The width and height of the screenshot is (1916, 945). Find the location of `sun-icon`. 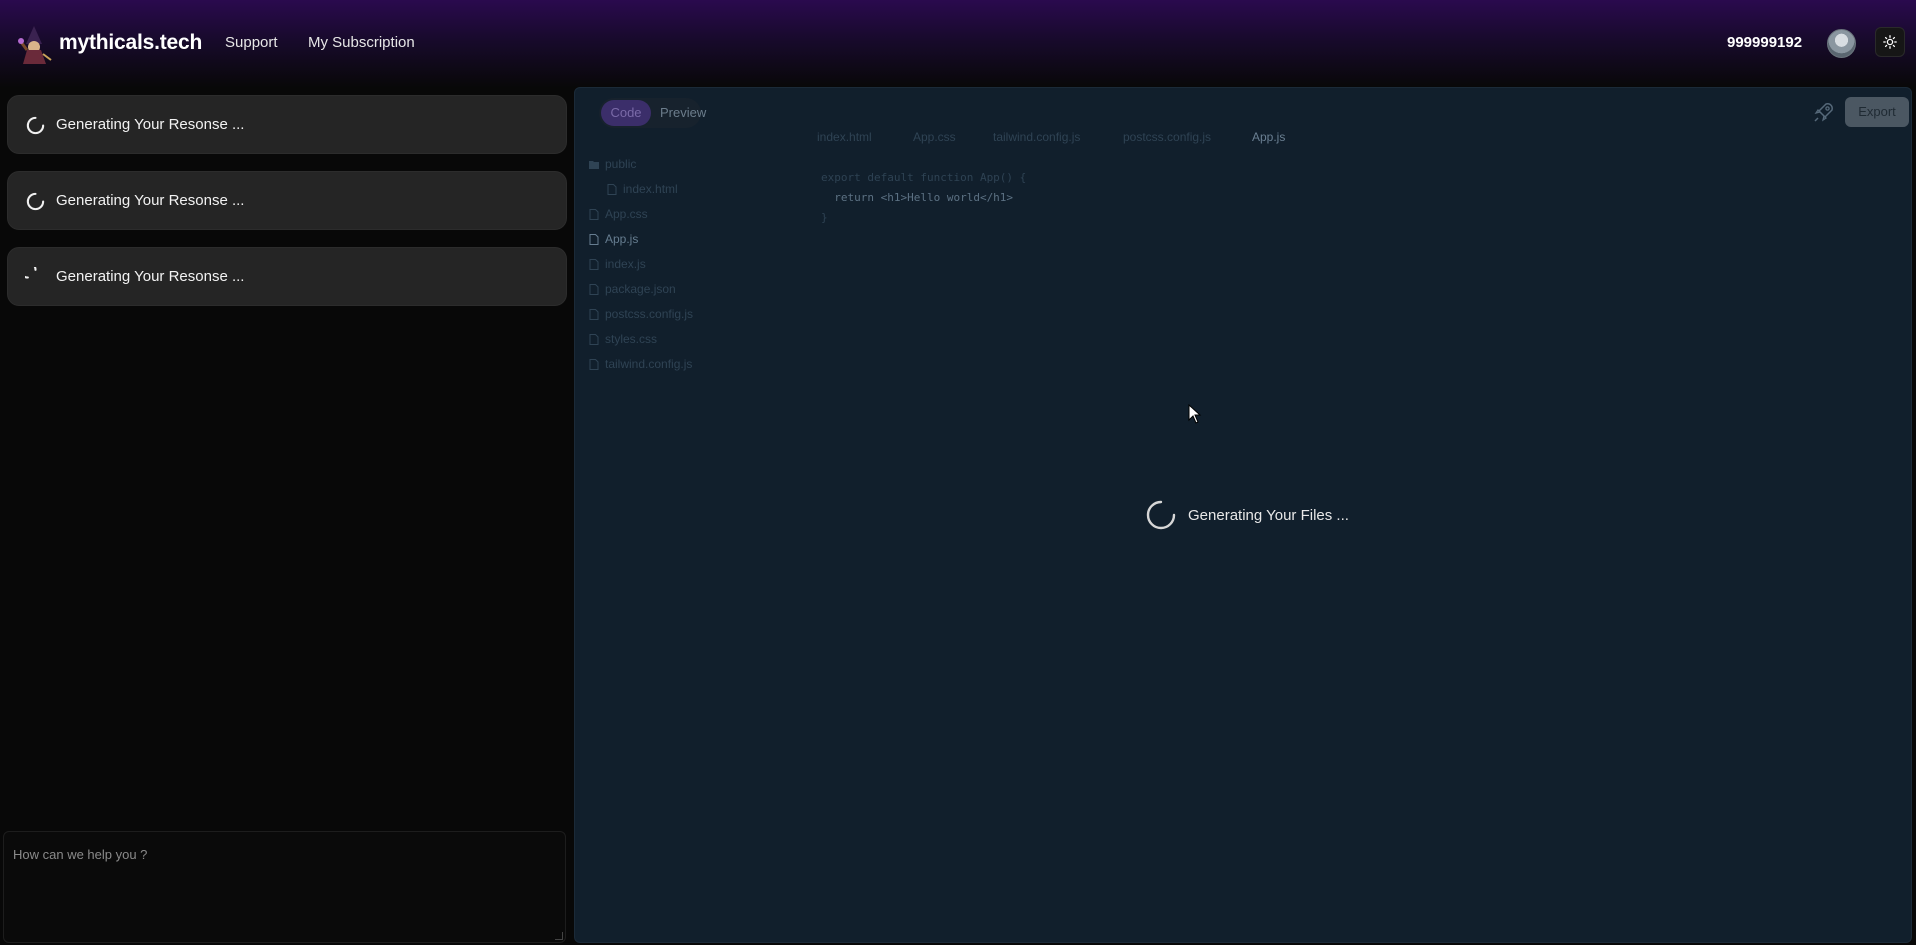

sun-icon is located at coordinates (1890, 42).